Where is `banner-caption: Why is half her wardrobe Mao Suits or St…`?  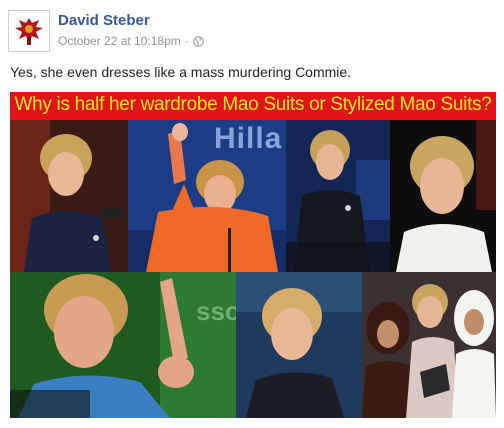 banner-caption: Why is half her wardrobe Mao Suits or St… is located at coordinates (253, 104).